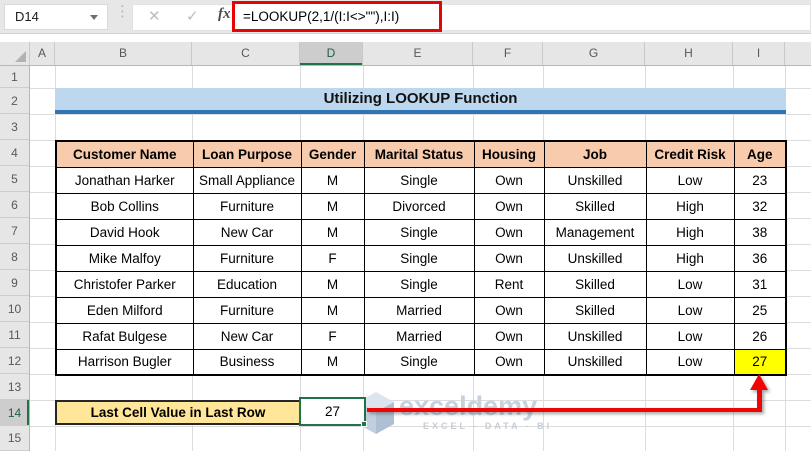  Describe the element at coordinates (760, 180) in the screenshot. I see `table-cell: 23` at that location.